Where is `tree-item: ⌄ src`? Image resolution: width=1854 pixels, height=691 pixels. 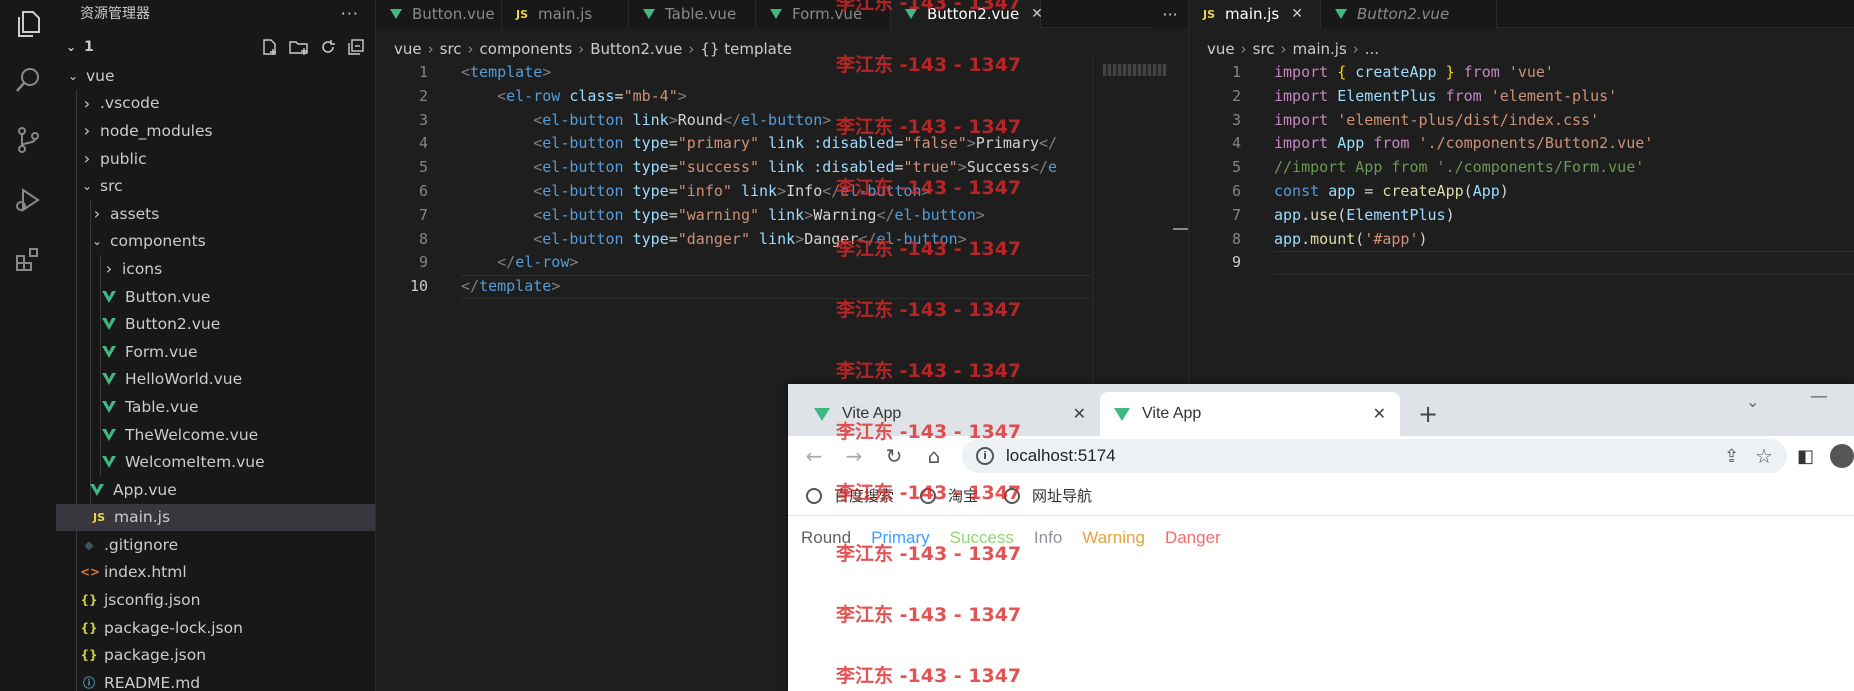 tree-item: ⌄ src is located at coordinates (215, 186).